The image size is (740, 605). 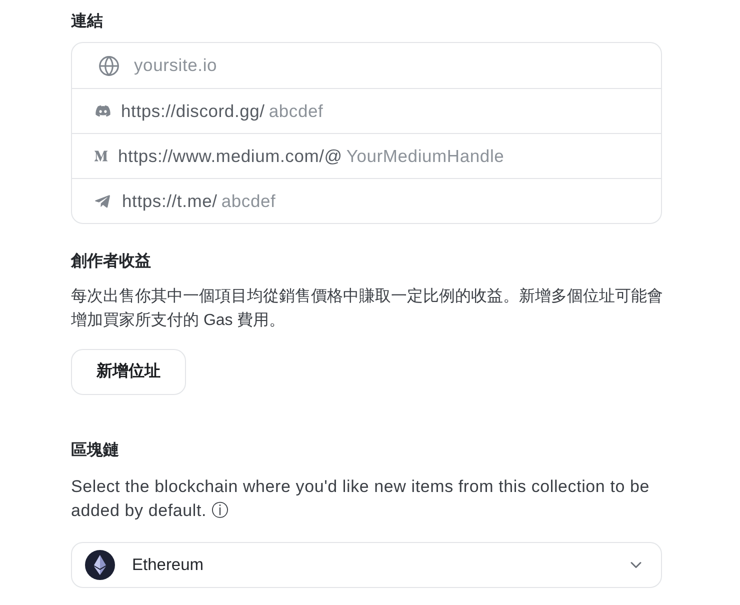 What do you see at coordinates (103, 111) in the screenshot?
I see `discord-icon` at bounding box center [103, 111].